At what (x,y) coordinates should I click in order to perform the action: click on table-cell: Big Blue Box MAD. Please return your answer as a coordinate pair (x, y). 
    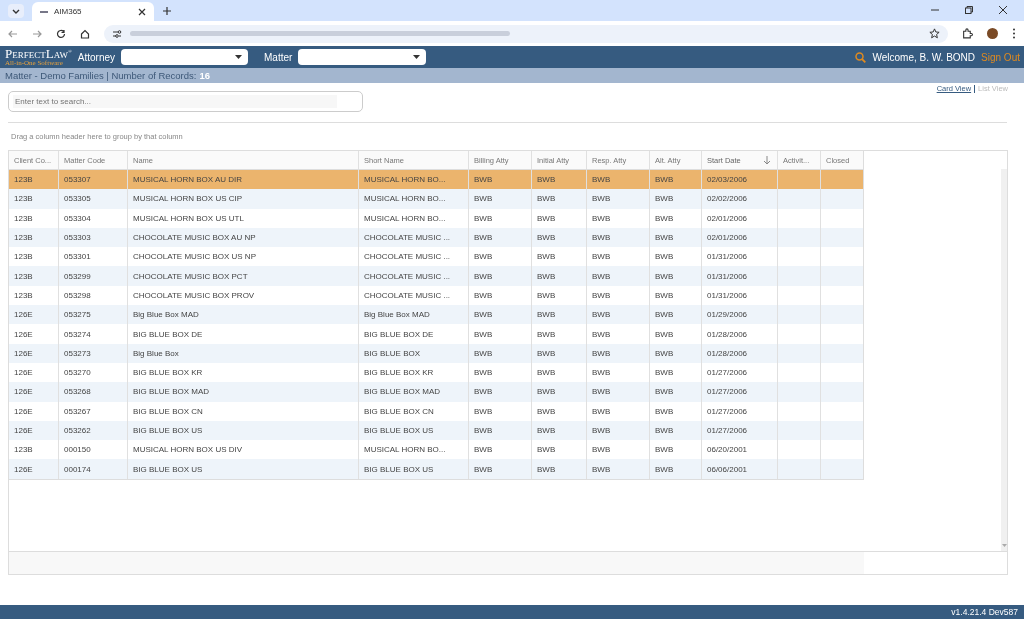
    Looking at the image, I should click on (397, 315).